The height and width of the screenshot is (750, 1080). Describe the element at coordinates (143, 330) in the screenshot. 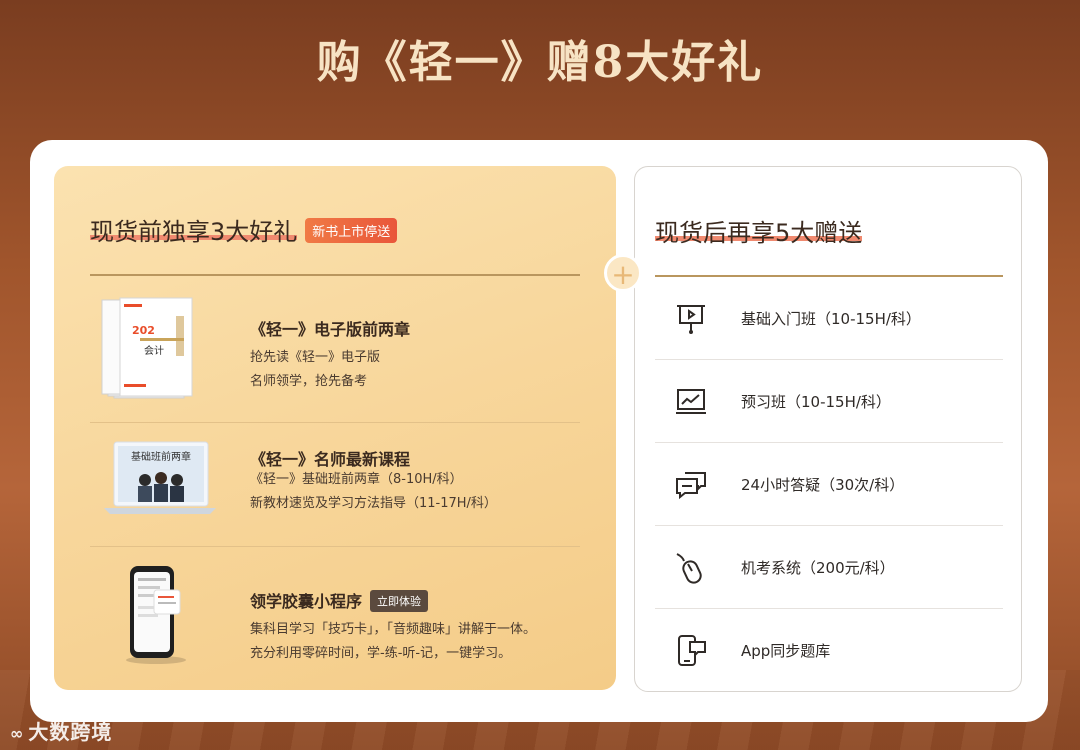

I see `svg-text: 202` at that location.